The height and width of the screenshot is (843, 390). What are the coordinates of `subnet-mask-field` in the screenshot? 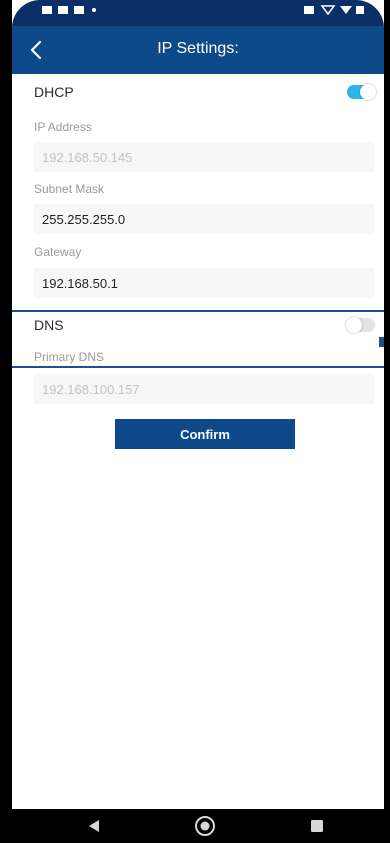 It's located at (204, 219).